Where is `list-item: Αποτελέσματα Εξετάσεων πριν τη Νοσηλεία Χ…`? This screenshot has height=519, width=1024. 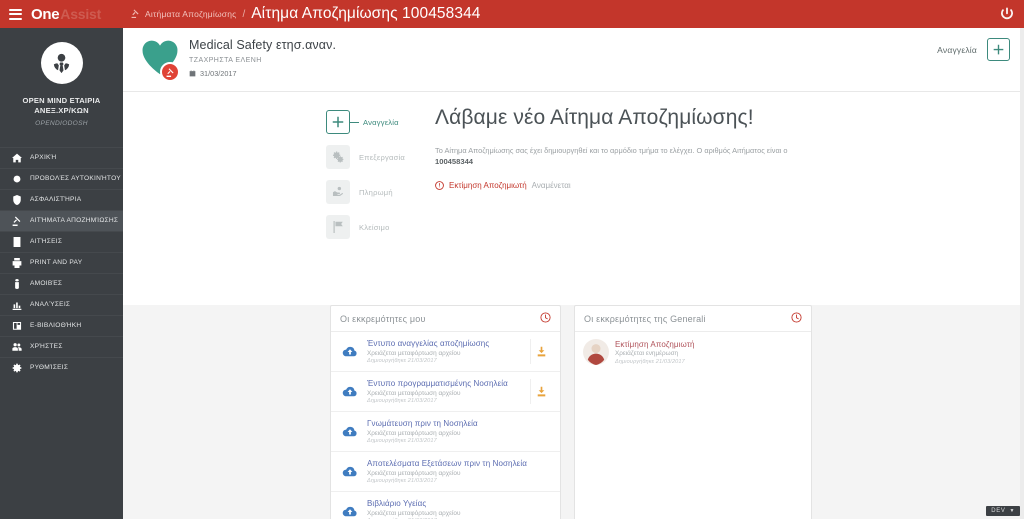
list-item: Αποτελέσματα Εξετάσεων πριν τη Νοσηλεία Χ… is located at coordinates (445, 472).